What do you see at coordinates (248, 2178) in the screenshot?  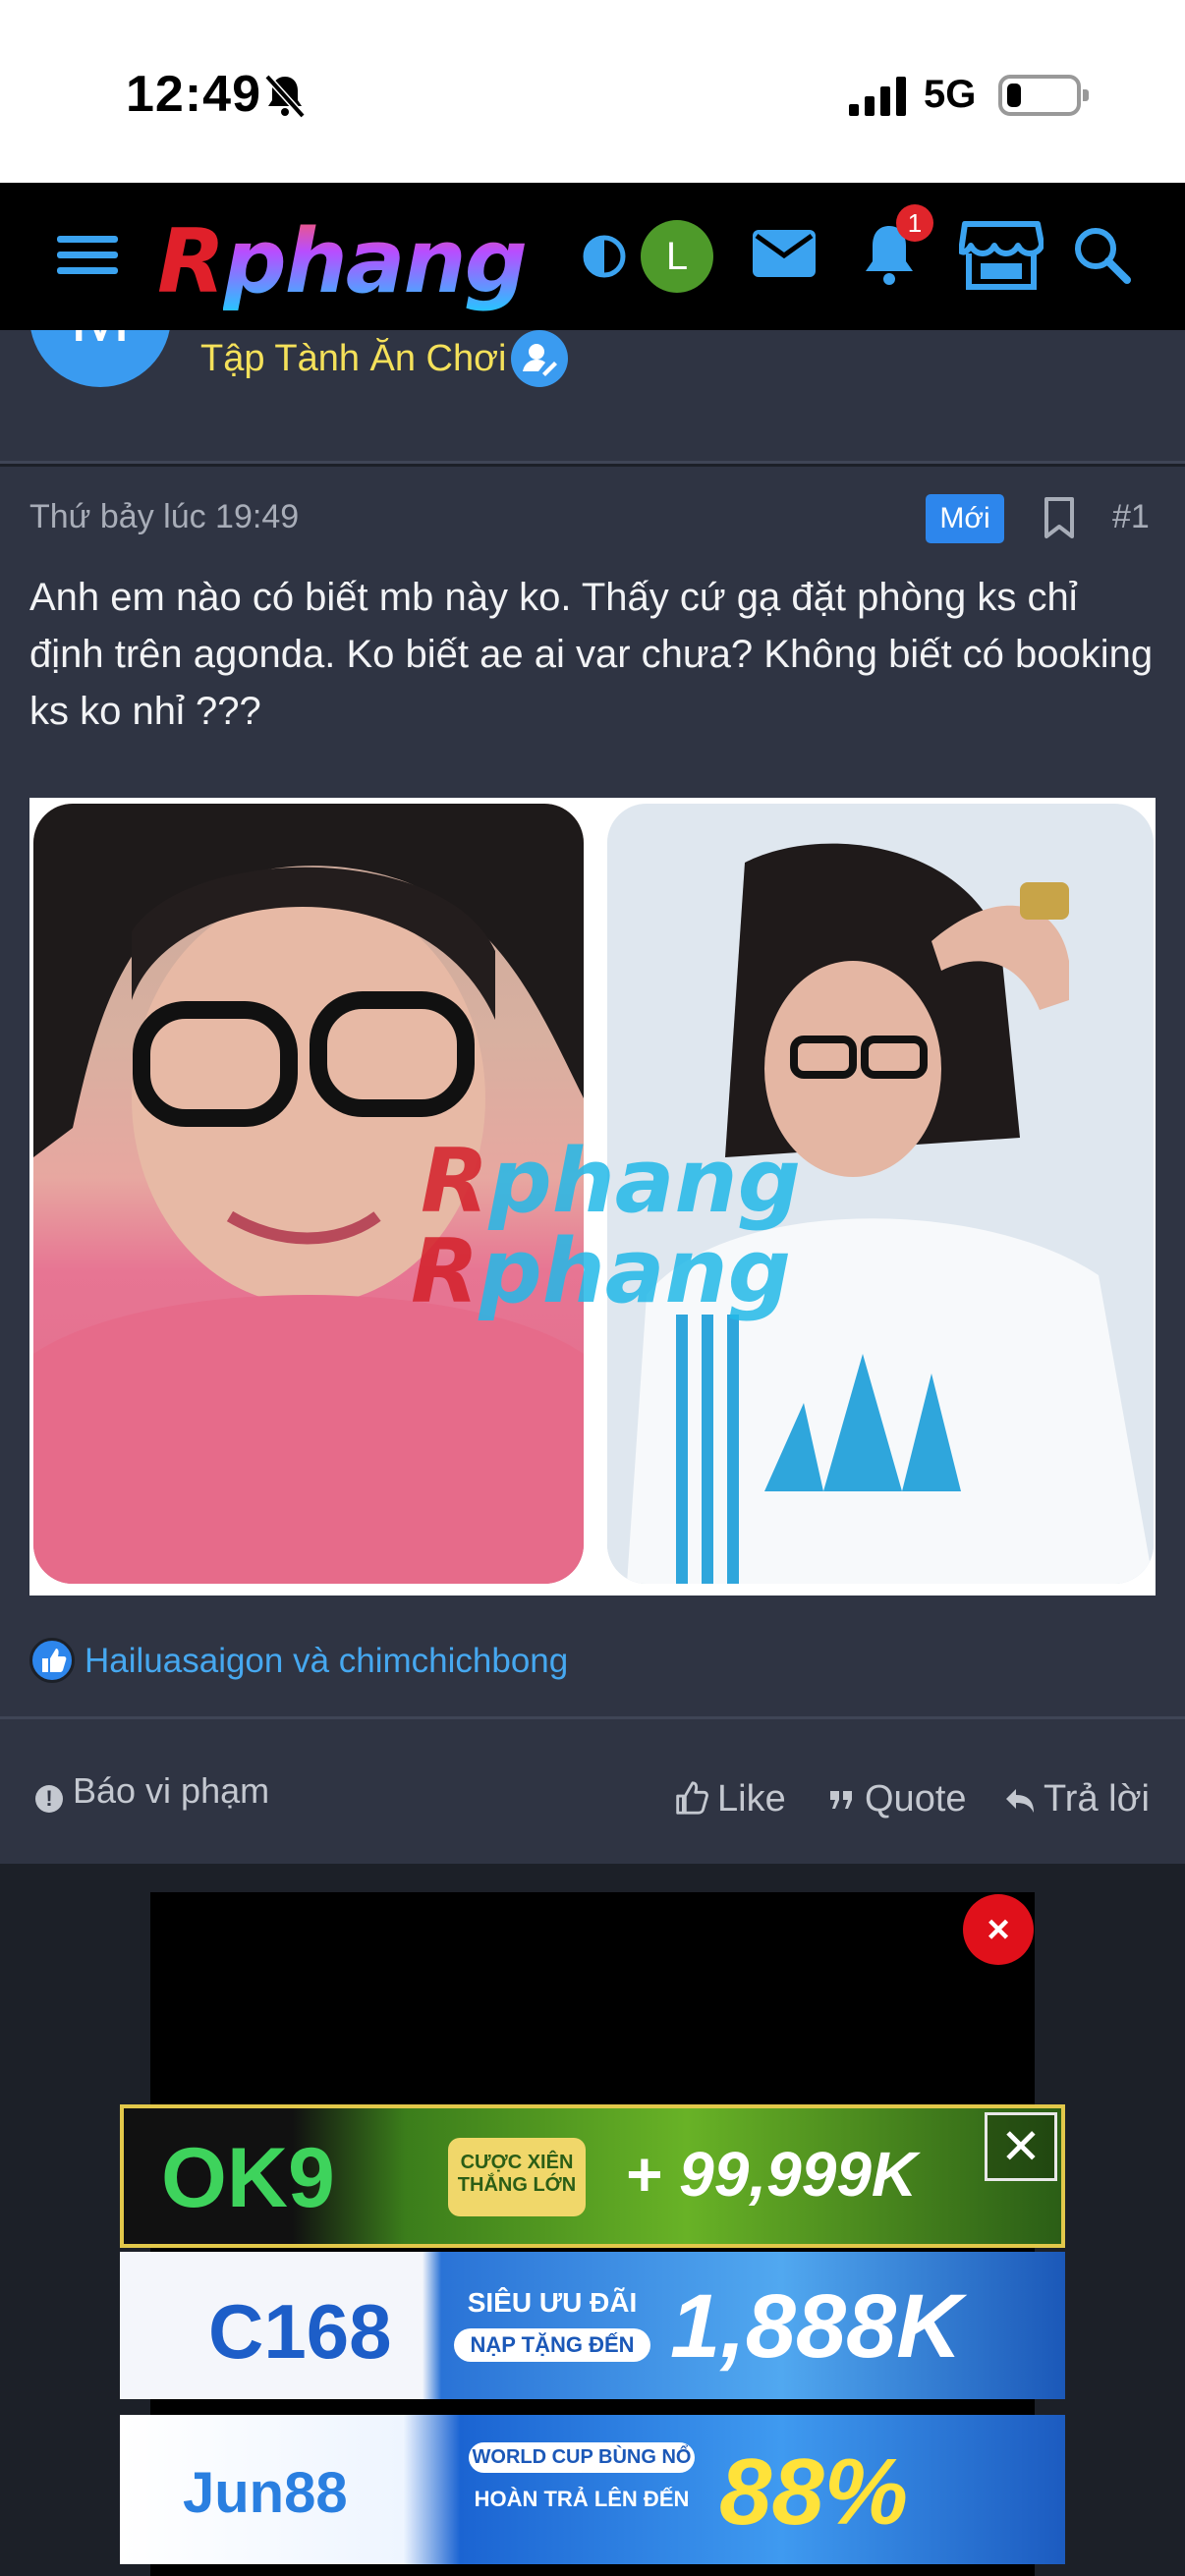 I see `ok9-logo: OK9` at bounding box center [248, 2178].